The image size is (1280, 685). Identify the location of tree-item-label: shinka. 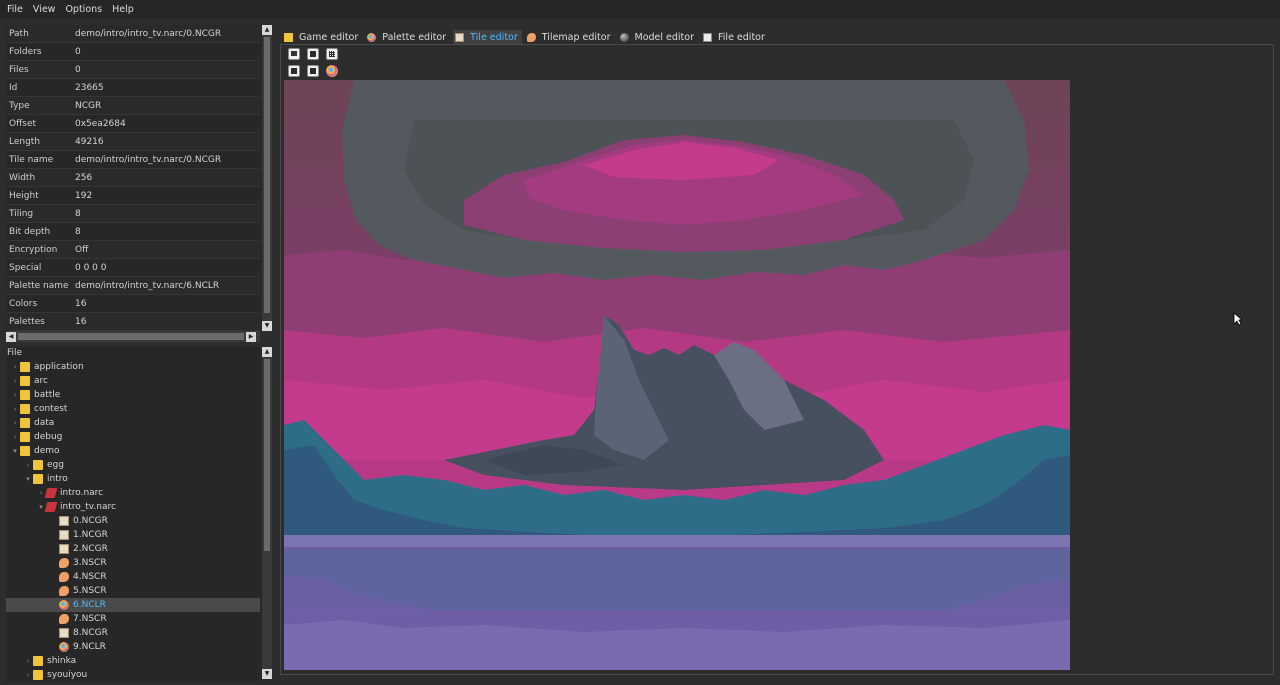
(62, 661).